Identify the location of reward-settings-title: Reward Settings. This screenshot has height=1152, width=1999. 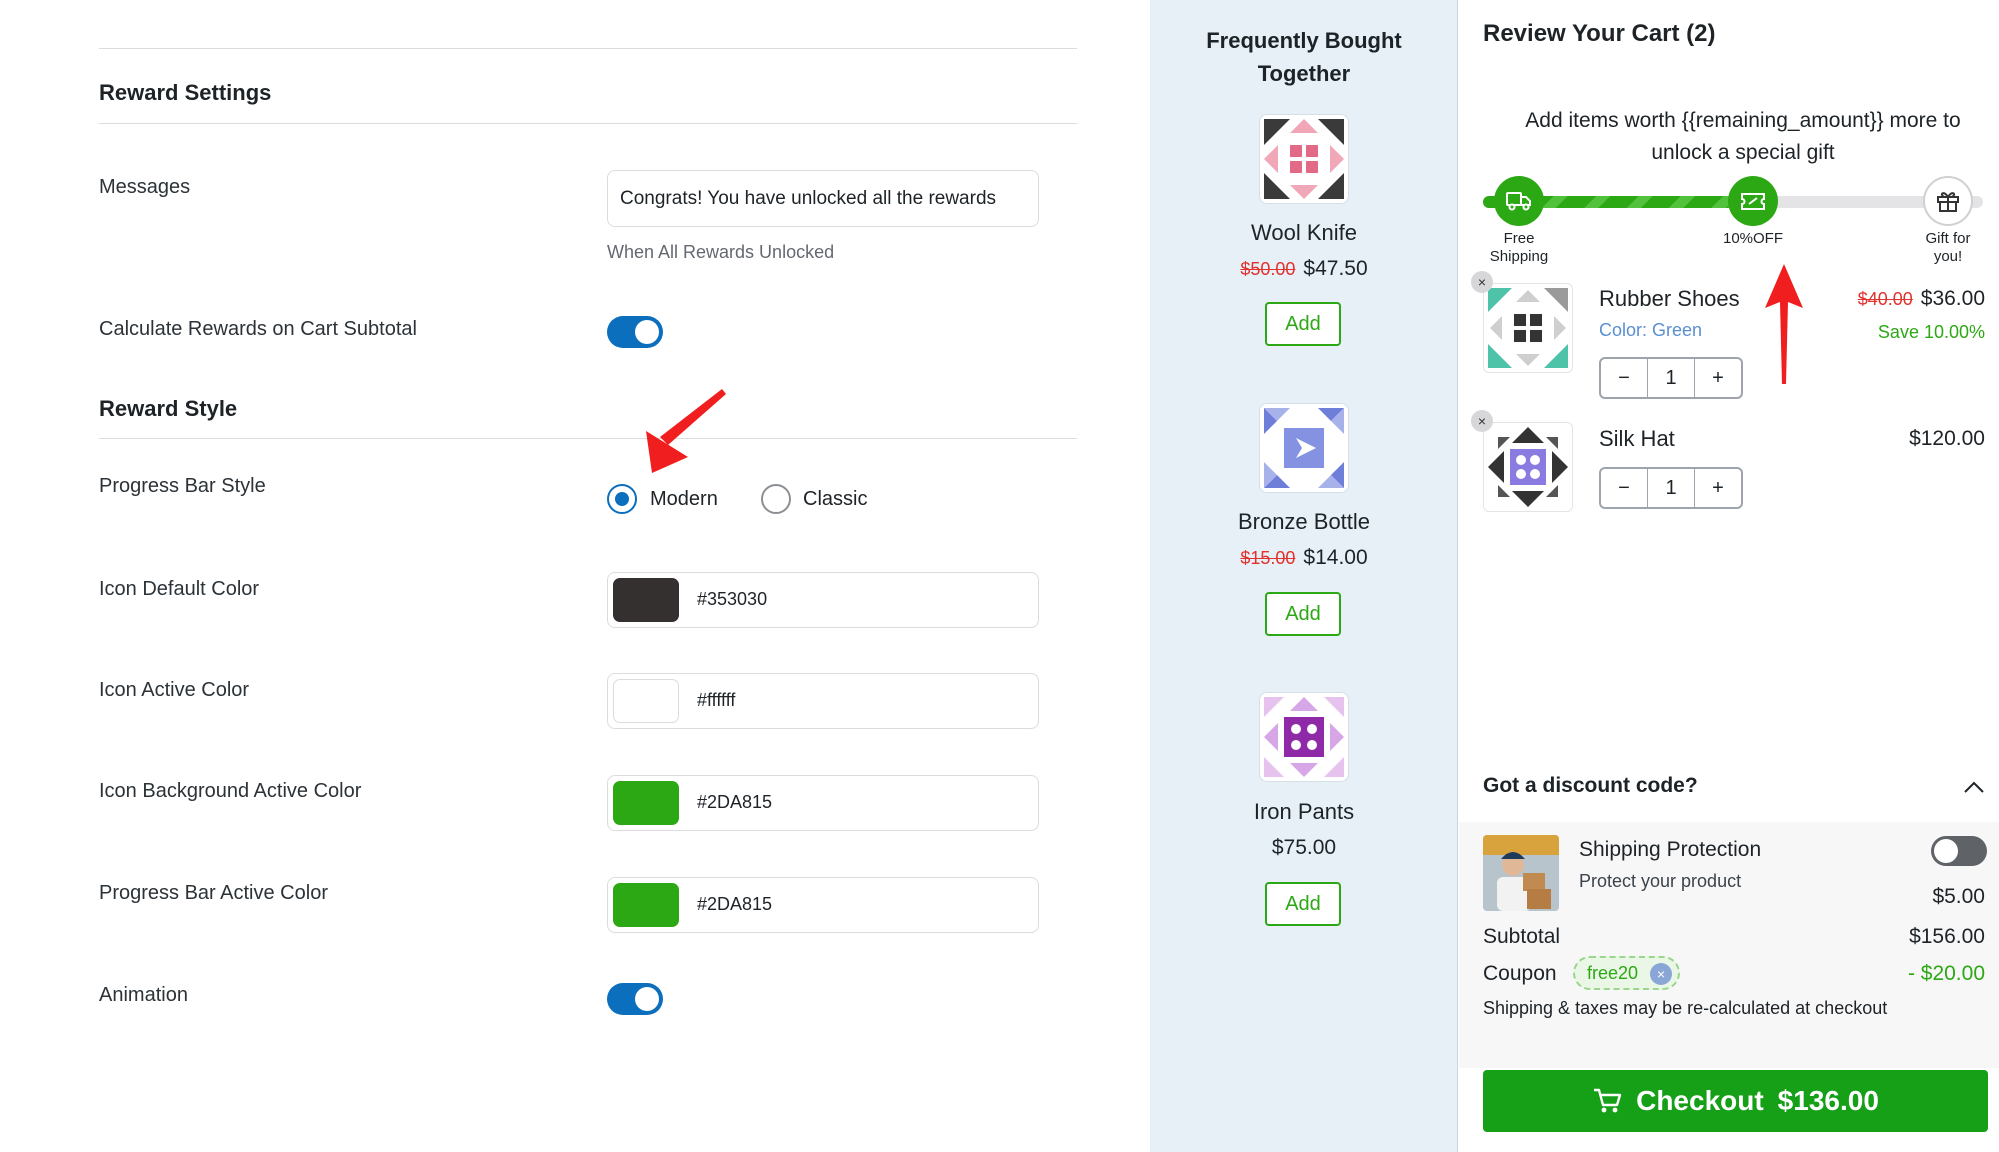
(185, 92).